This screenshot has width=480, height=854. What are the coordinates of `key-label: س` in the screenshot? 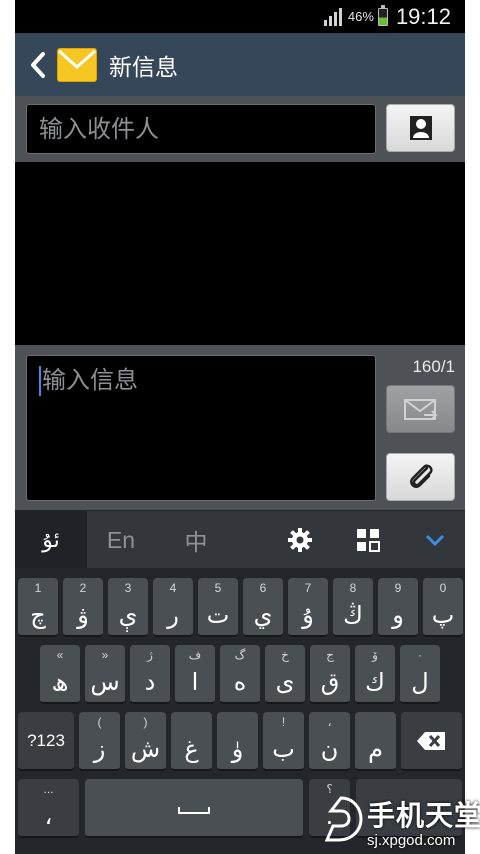 It's located at (105, 682).